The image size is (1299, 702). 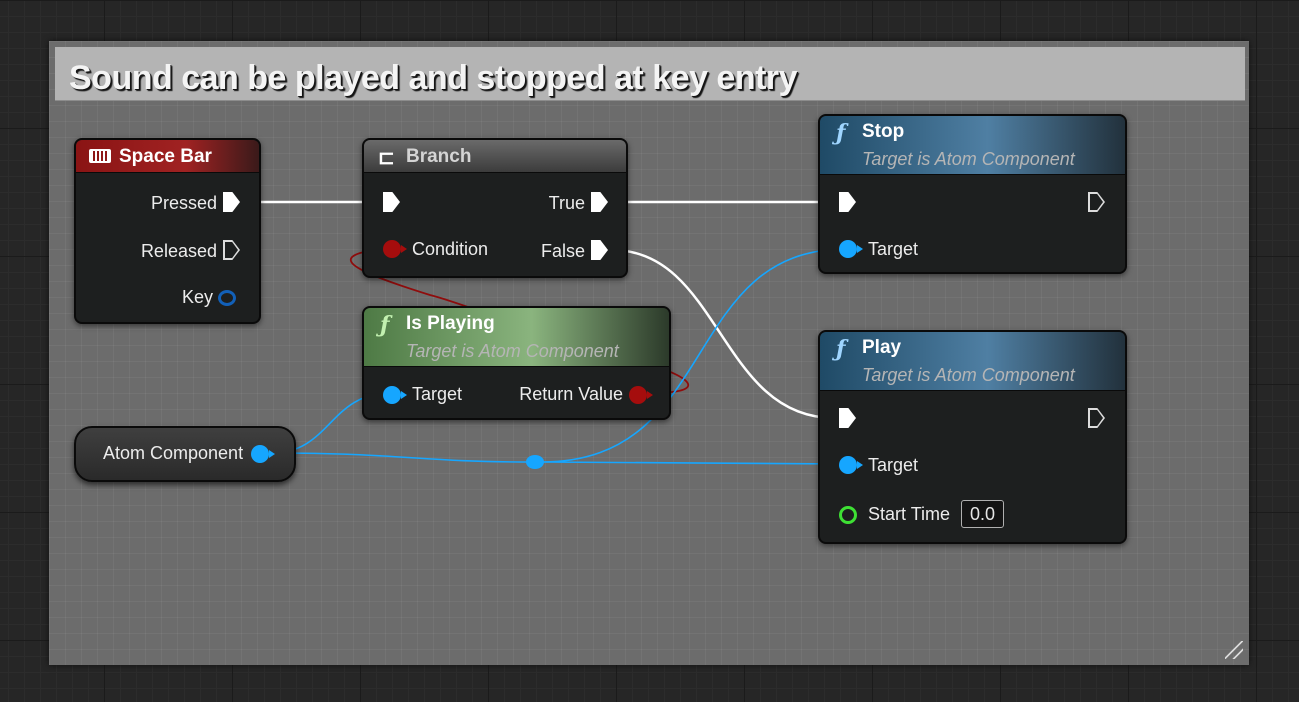 What do you see at coordinates (391, 202) in the screenshot?
I see `branch-exec-in-pin` at bounding box center [391, 202].